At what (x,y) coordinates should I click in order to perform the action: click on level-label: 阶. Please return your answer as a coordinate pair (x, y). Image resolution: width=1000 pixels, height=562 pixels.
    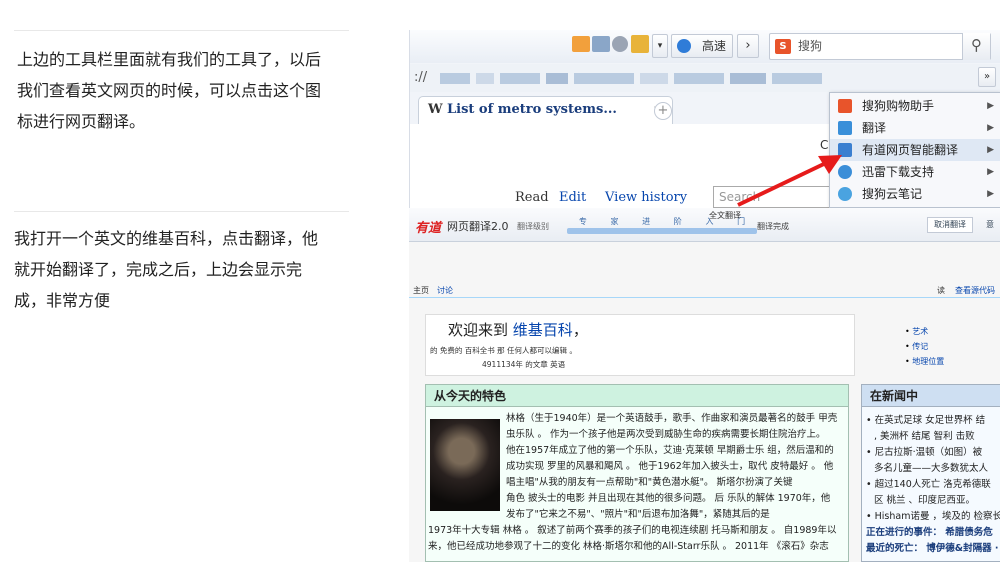
    Looking at the image, I should click on (677, 221).